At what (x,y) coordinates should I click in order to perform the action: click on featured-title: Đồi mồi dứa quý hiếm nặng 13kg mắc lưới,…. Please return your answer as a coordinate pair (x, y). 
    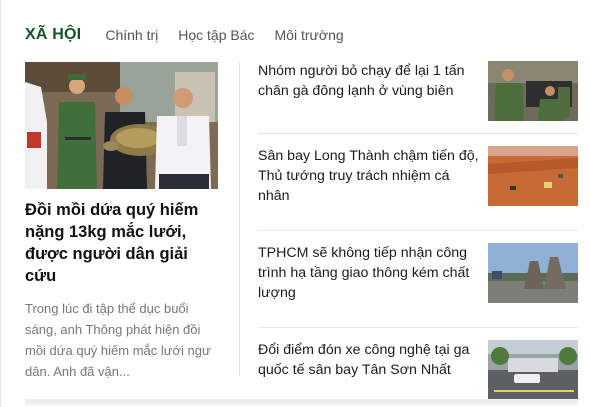
    Looking at the image, I should click on (121, 243).